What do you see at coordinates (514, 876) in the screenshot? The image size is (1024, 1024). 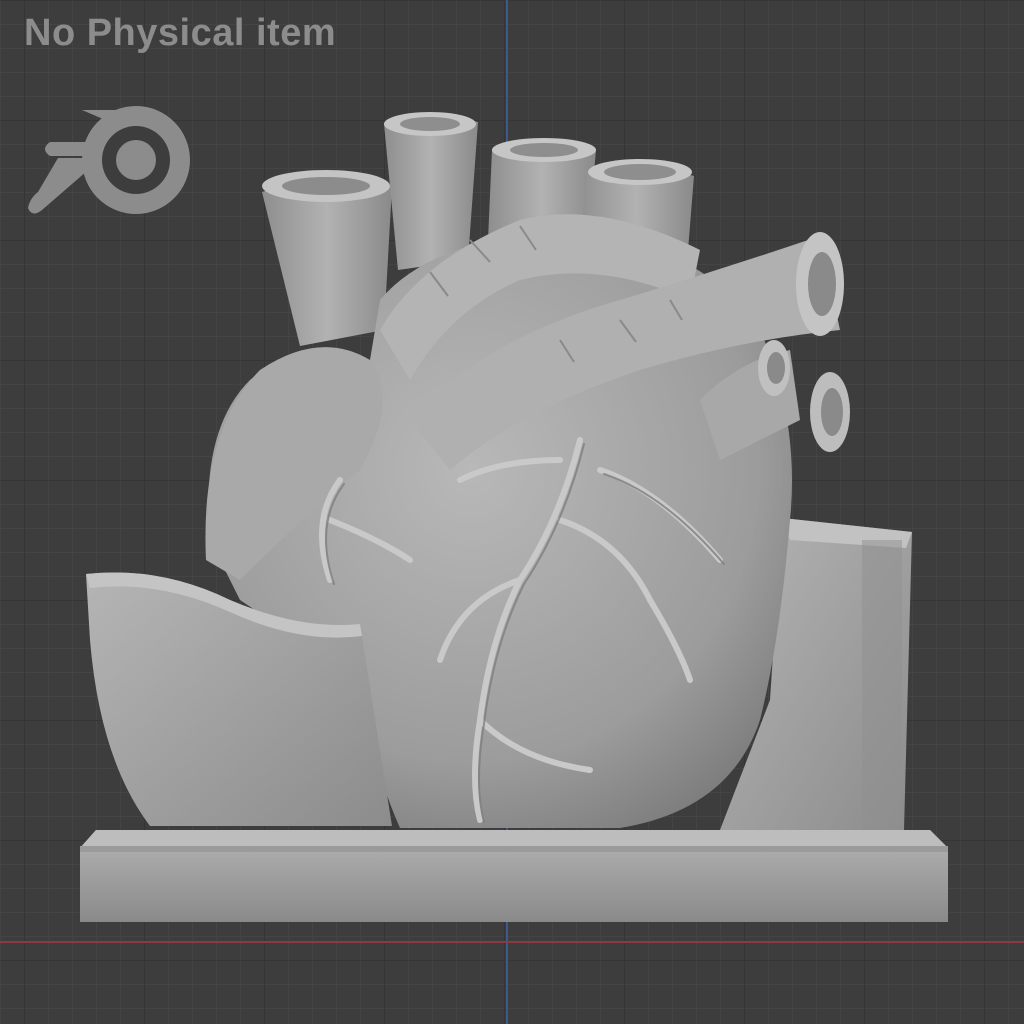 I see `base-plate` at bounding box center [514, 876].